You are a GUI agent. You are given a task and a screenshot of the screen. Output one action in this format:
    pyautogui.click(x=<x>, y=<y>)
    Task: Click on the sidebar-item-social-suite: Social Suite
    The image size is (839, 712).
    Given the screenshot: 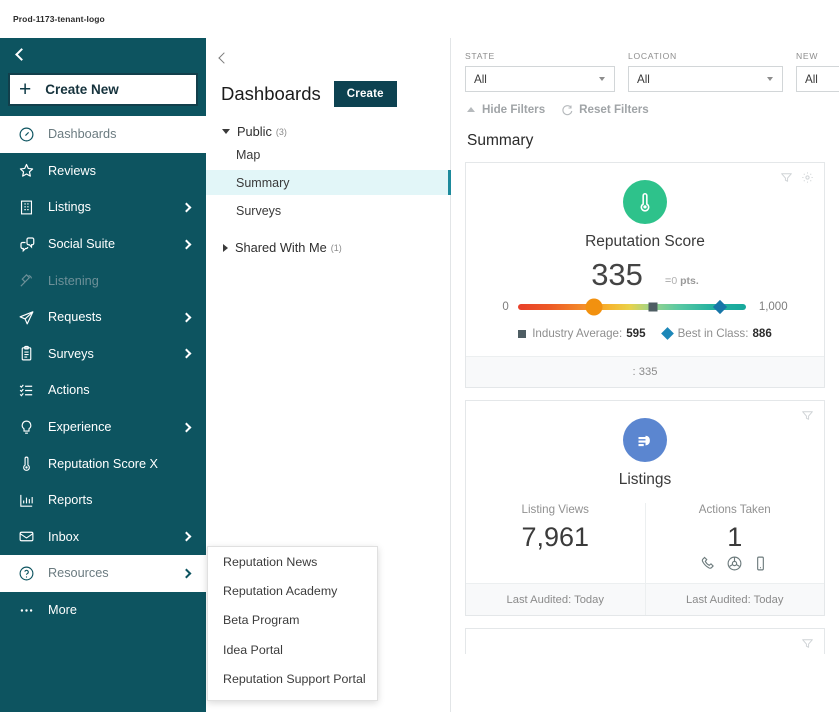 What is the action you would take?
    pyautogui.click(x=103, y=244)
    